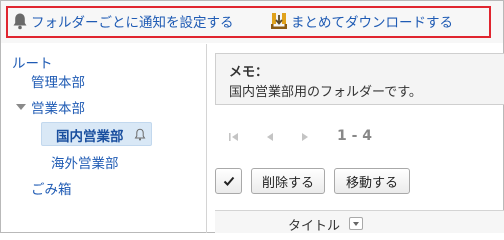  Describe the element at coordinates (325, 92) in the screenshot. I see `memo-text: 国内営業部用のフォルダーです。` at that location.